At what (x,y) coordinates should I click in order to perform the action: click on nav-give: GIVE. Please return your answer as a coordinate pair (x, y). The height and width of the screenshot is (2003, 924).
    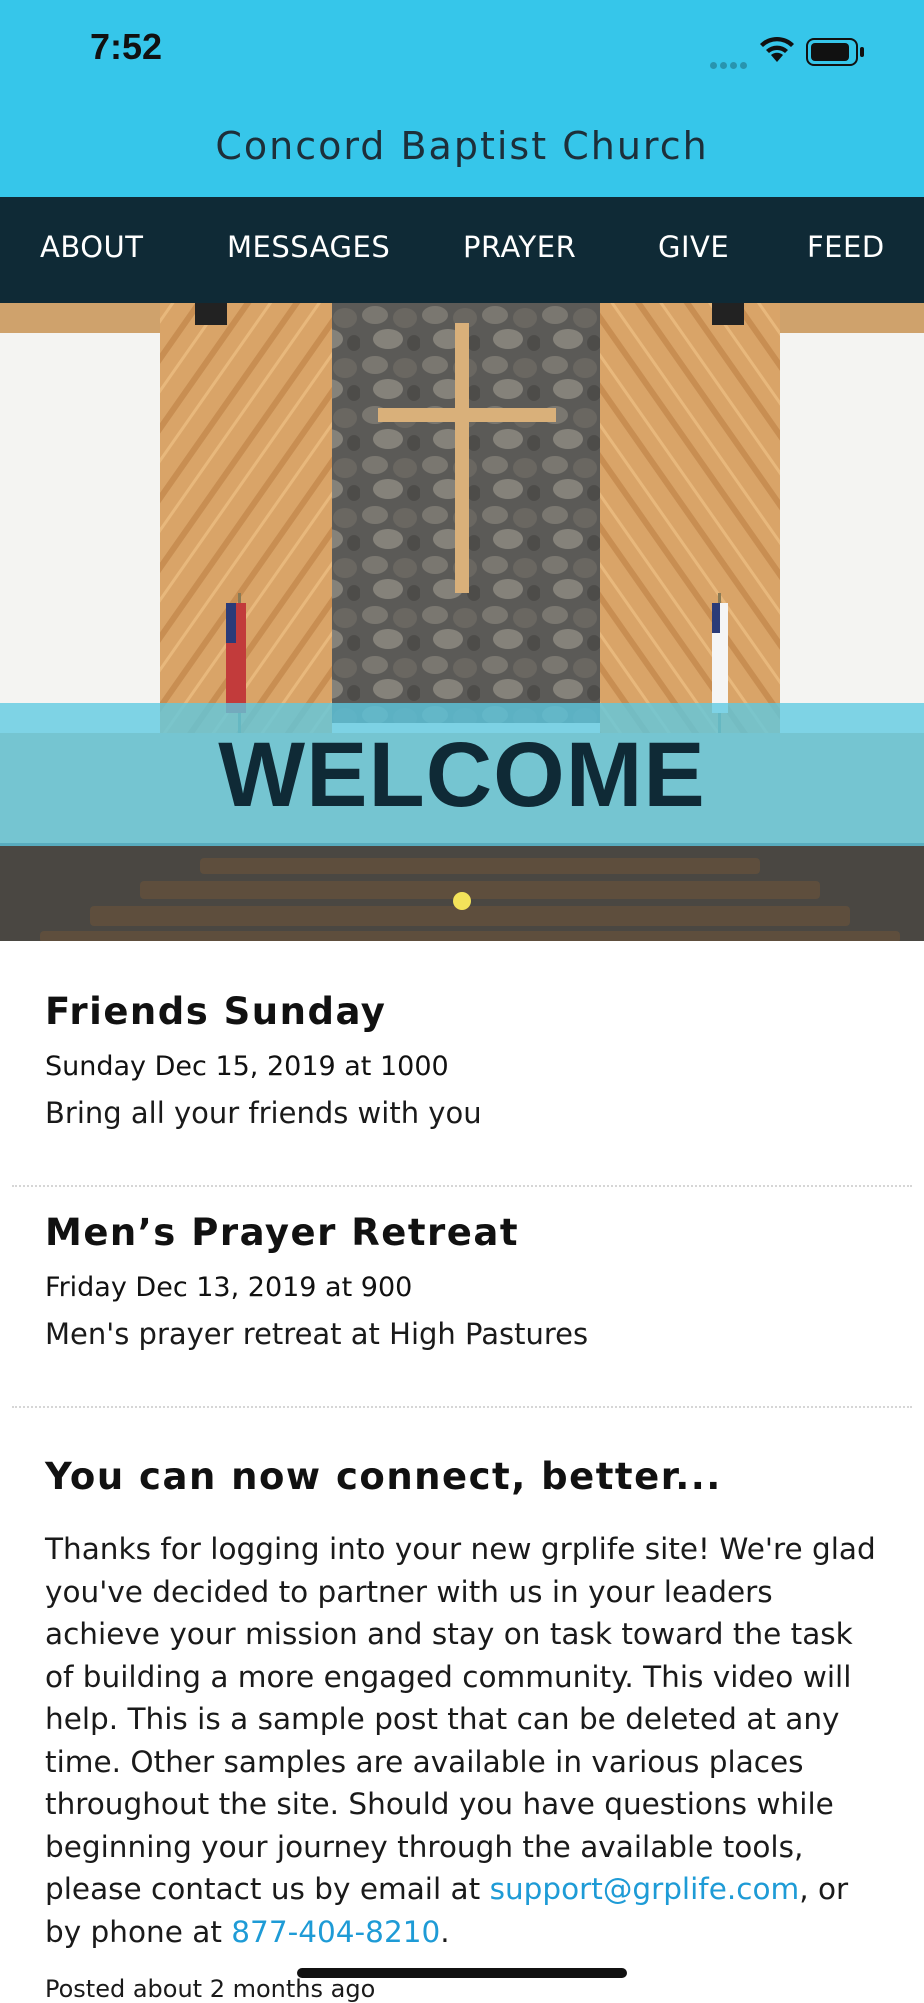
    Looking at the image, I should click on (693, 247).